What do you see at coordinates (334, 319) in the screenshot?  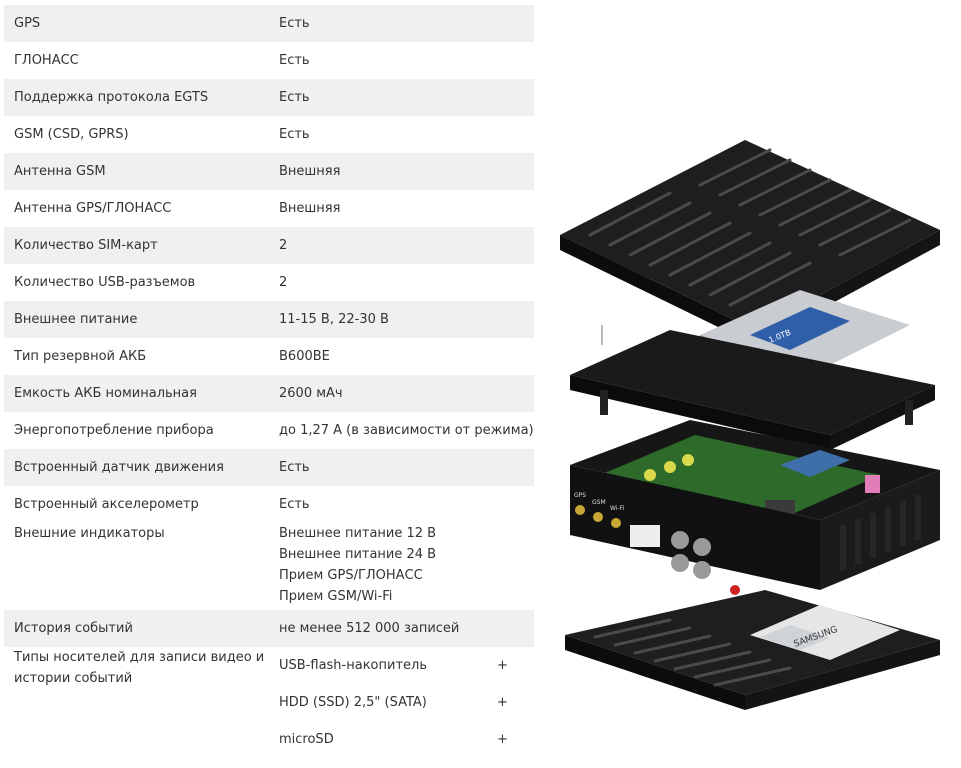 I see `spec-value: 11-15 В, 22-30 В` at bounding box center [334, 319].